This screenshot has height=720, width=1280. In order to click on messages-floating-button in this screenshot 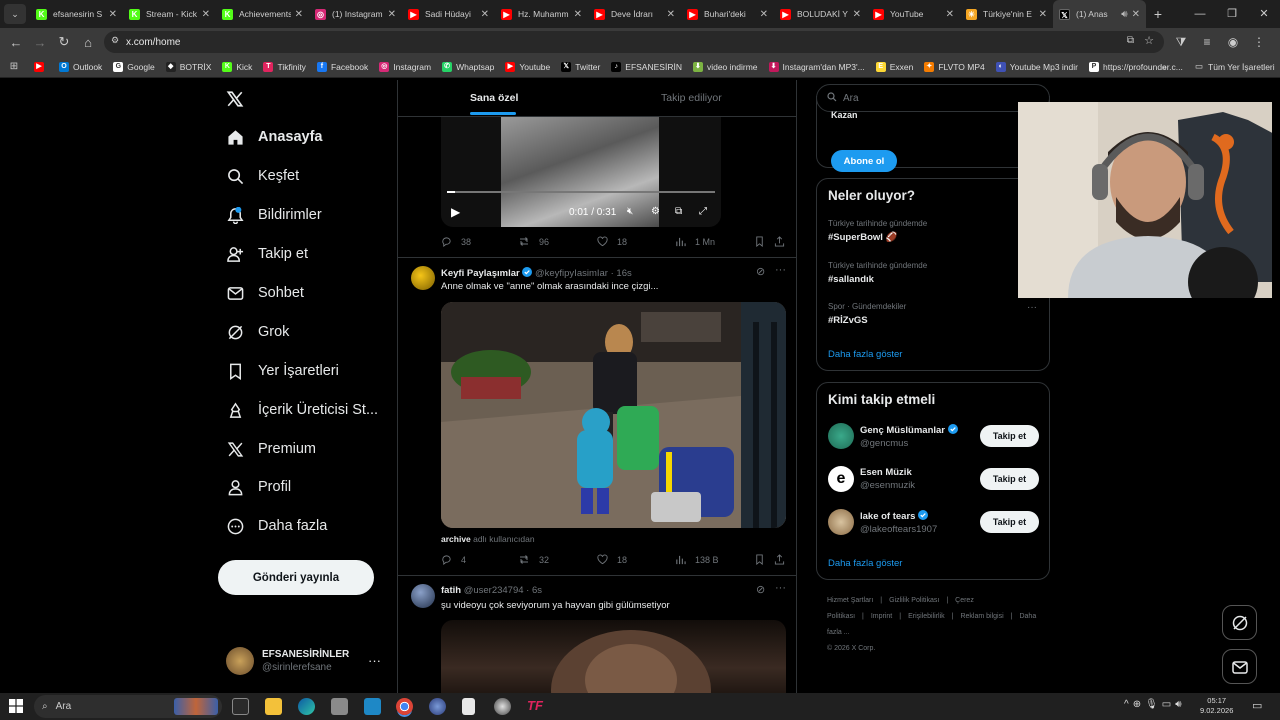, I will do `click(1239, 666)`.